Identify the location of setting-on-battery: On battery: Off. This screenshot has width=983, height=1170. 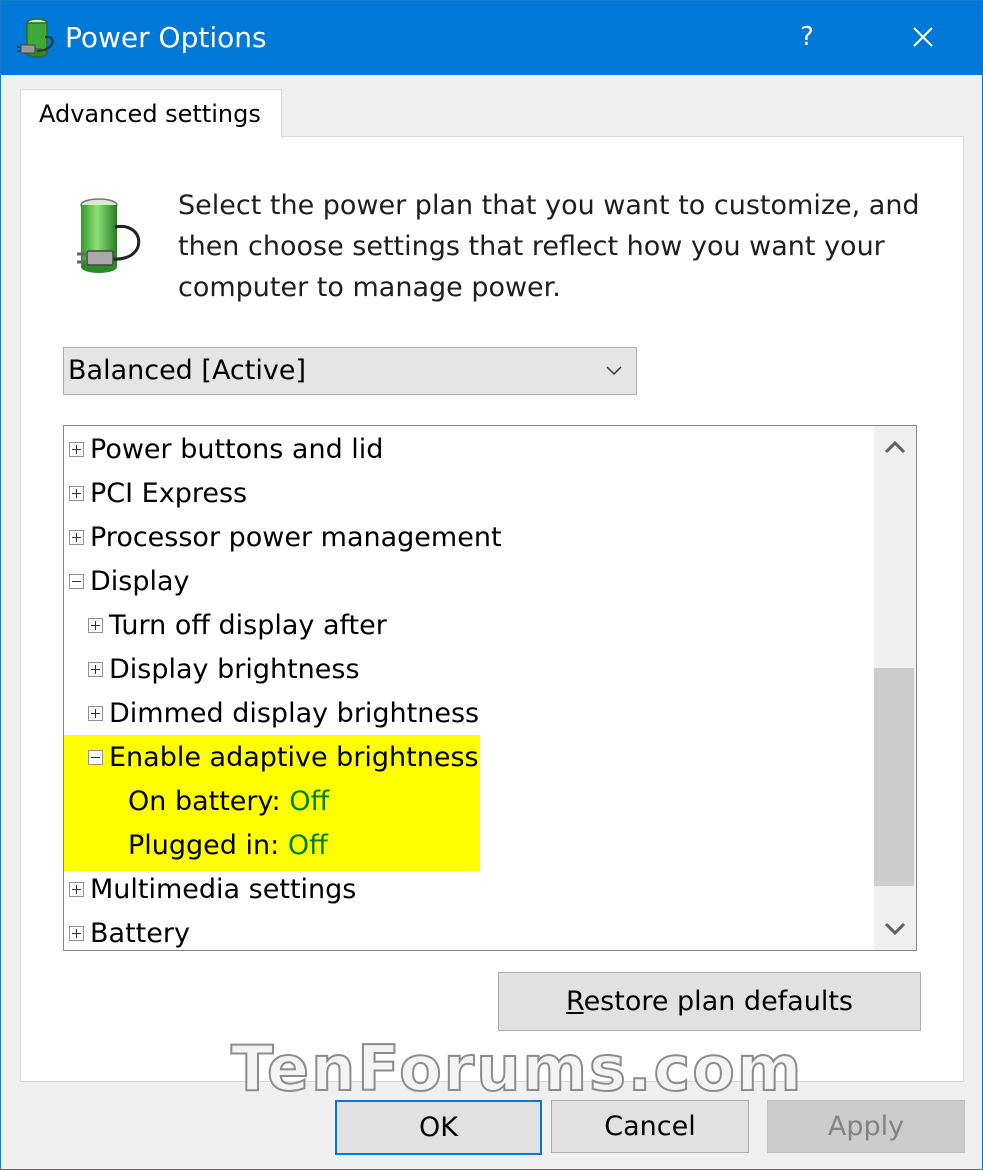
(228, 802).